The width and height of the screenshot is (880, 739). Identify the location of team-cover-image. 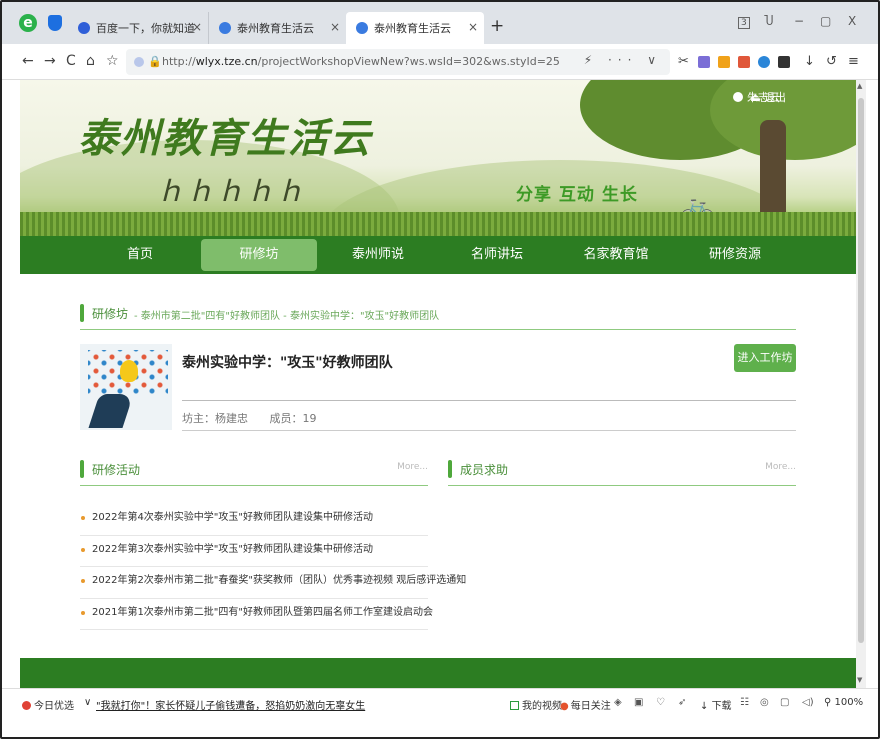
(126, 387).